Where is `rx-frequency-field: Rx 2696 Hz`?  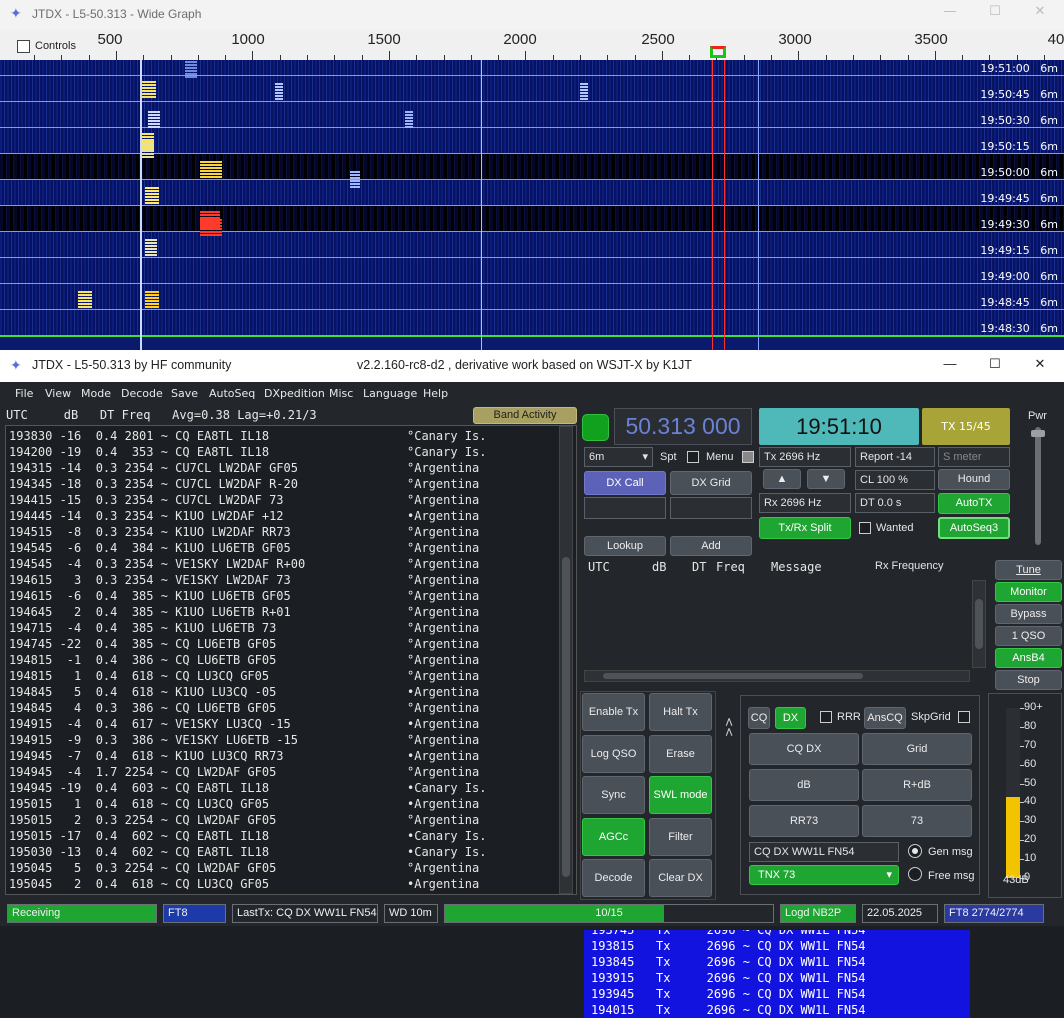
rx-frequency-field: Rx 2696 Hz is located at coordinates (805, 503).